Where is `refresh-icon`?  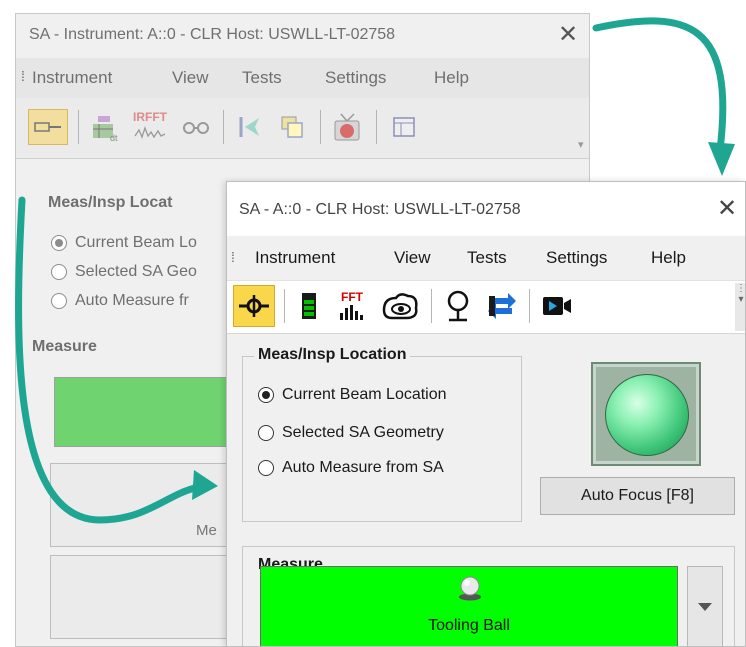
refresh-icon is located at coordinates (502, 306).